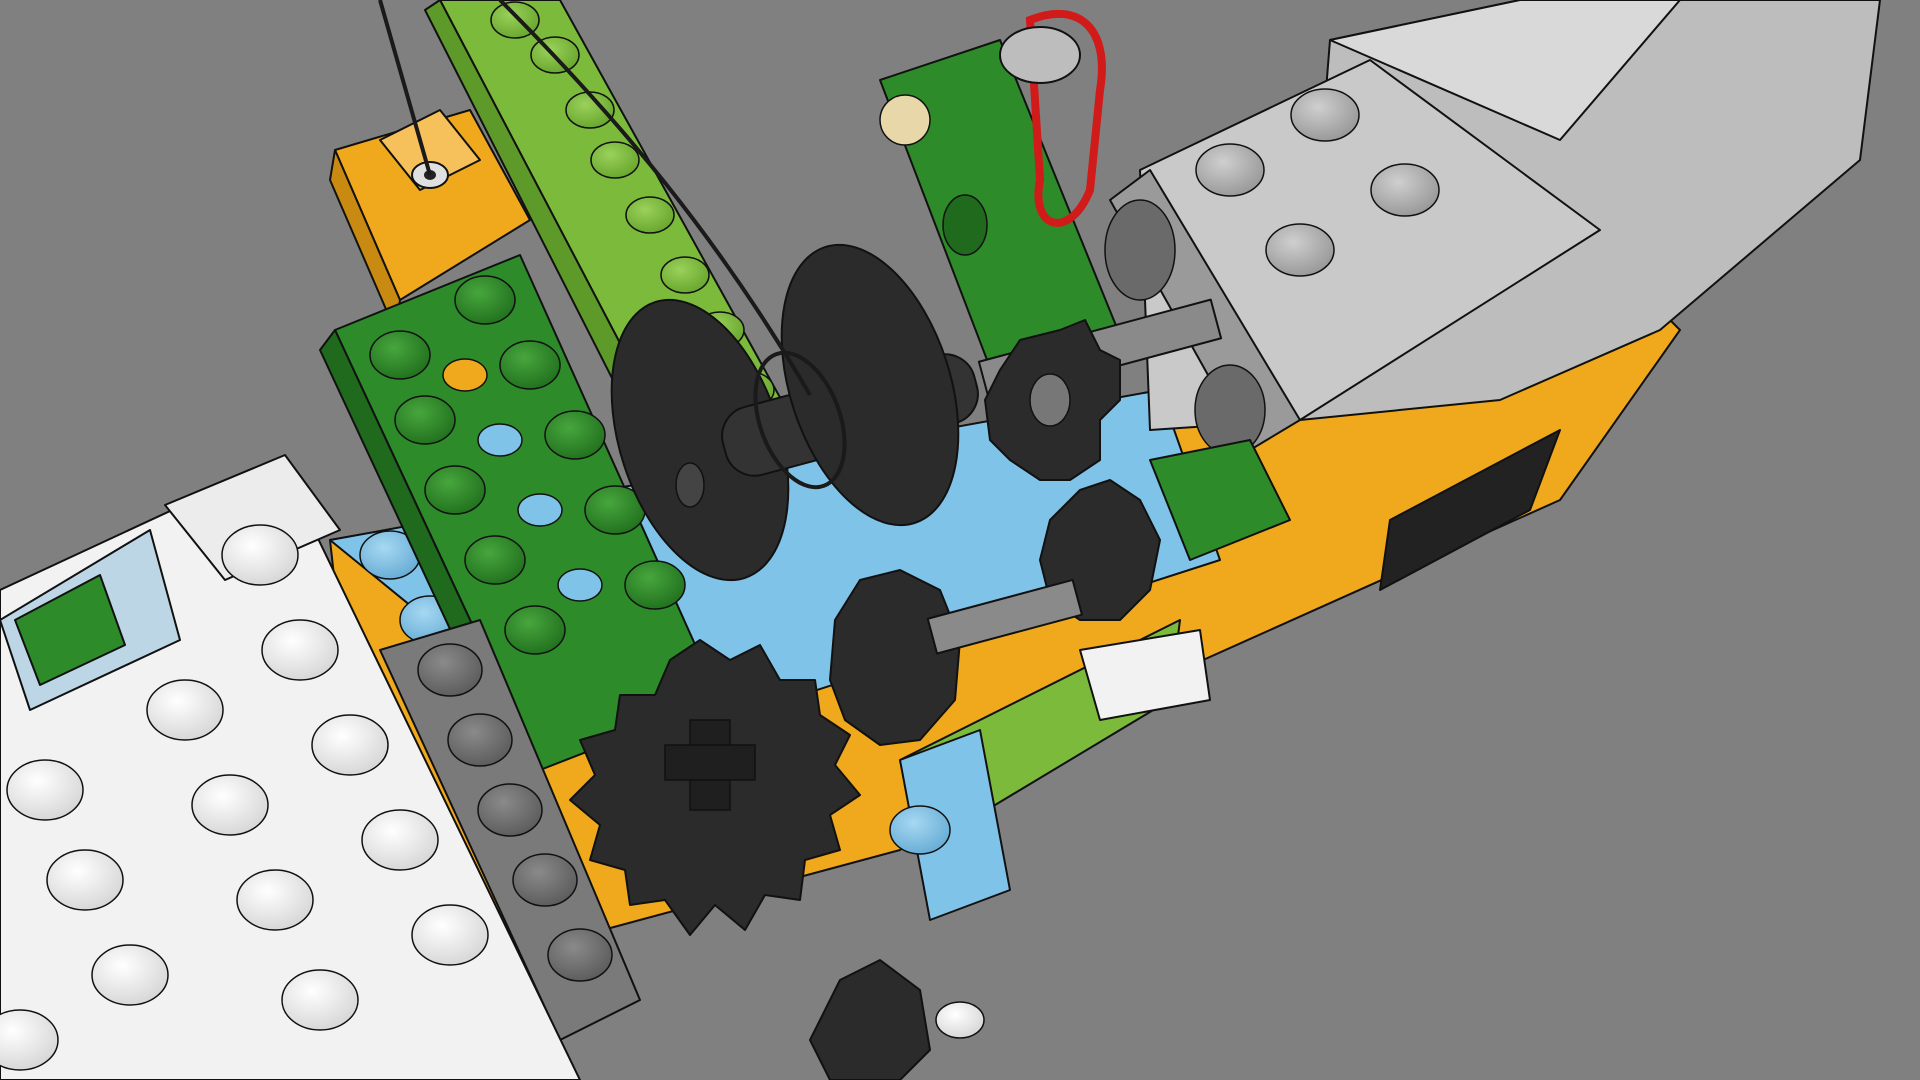 The width and height of the screenshot is (1920, 1080). What do you see at coordinates (690, 485) in the screenshot?
I see `axle-cross` at bounding box center [690, 485].